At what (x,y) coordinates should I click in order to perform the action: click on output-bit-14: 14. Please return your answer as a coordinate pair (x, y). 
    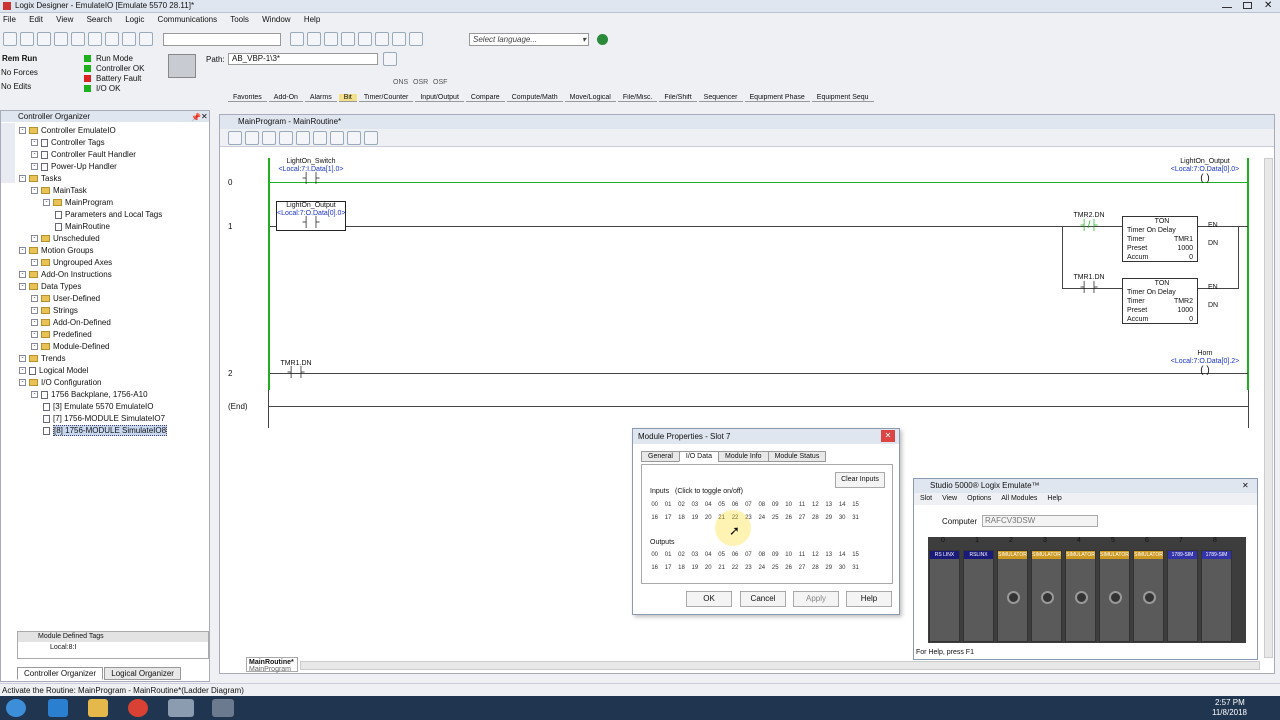
    Looking at the image, I should click on (841, 555).